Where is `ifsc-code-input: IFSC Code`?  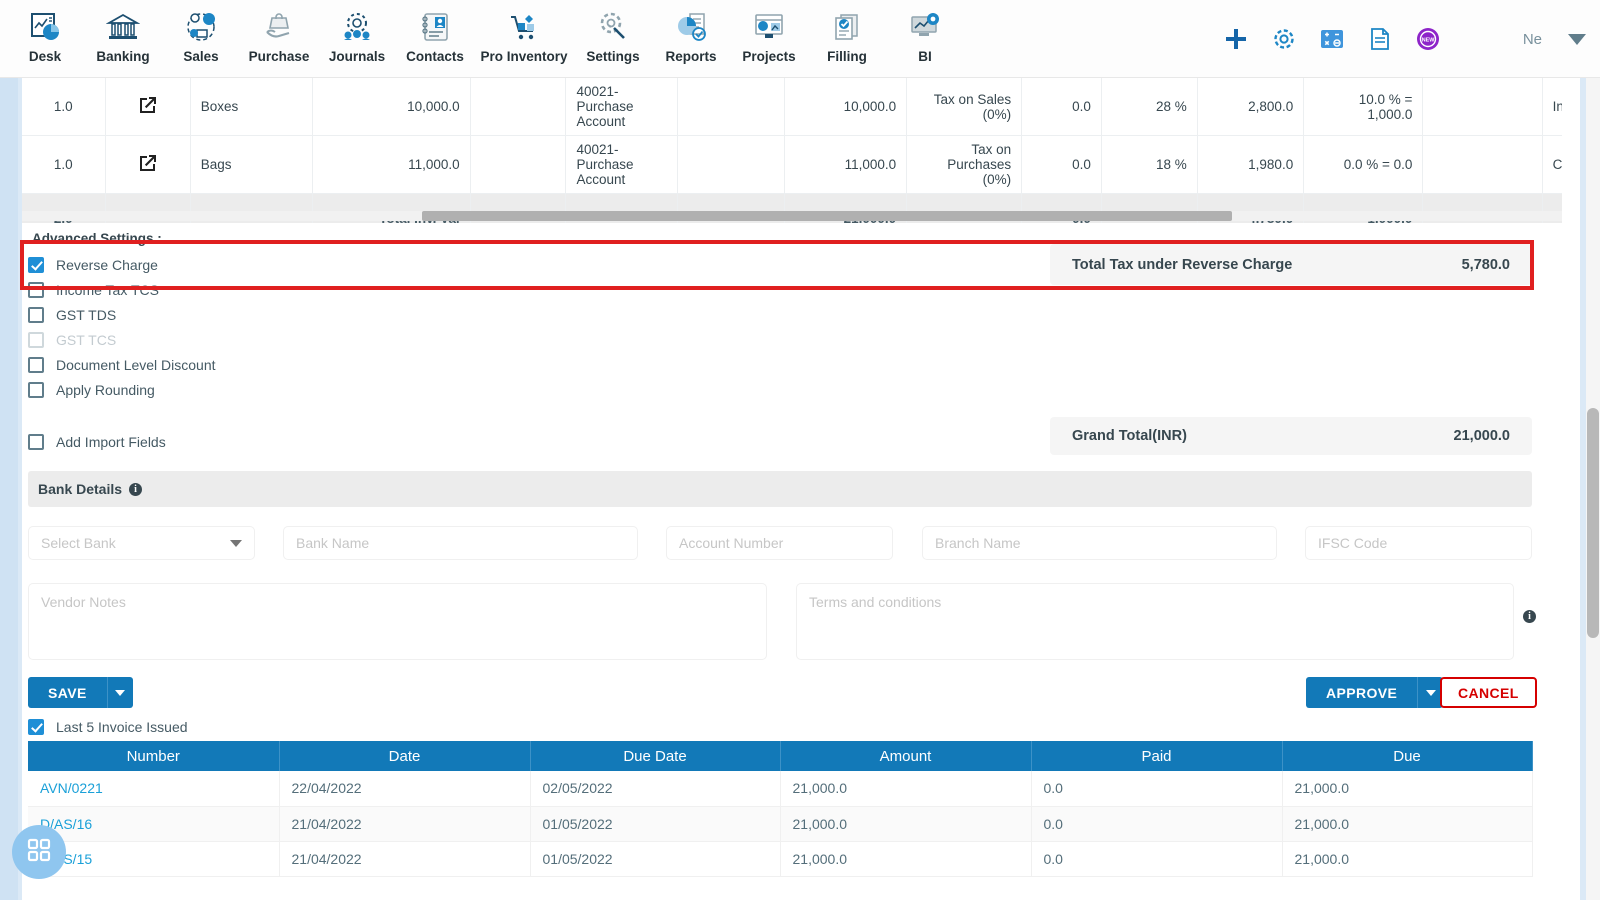
ifsc-code-input: IFSC Code is located at coordinates (1418, 543).